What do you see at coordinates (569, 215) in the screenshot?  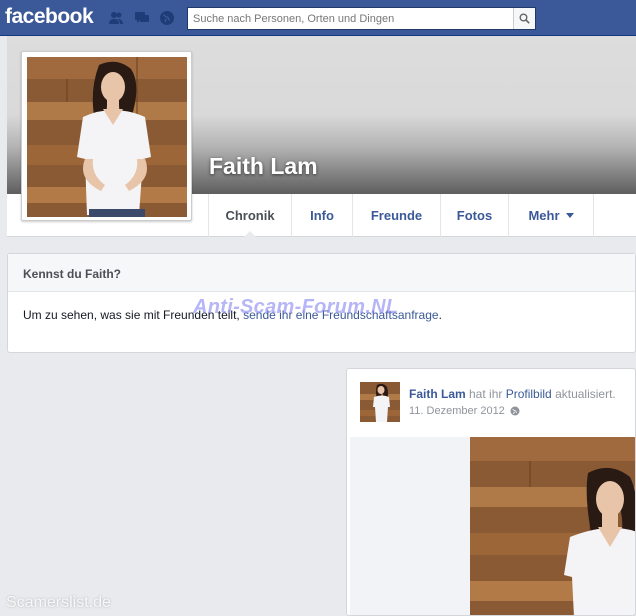 I see `chevron-down-icon` at bounding box center [569, 215].